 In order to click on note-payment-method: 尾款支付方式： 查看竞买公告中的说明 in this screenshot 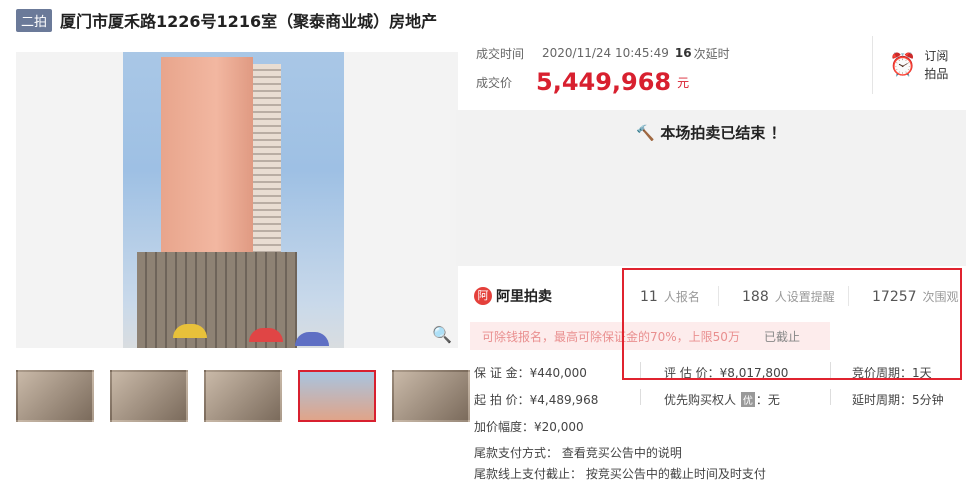, I will do `click(578, 453)`.